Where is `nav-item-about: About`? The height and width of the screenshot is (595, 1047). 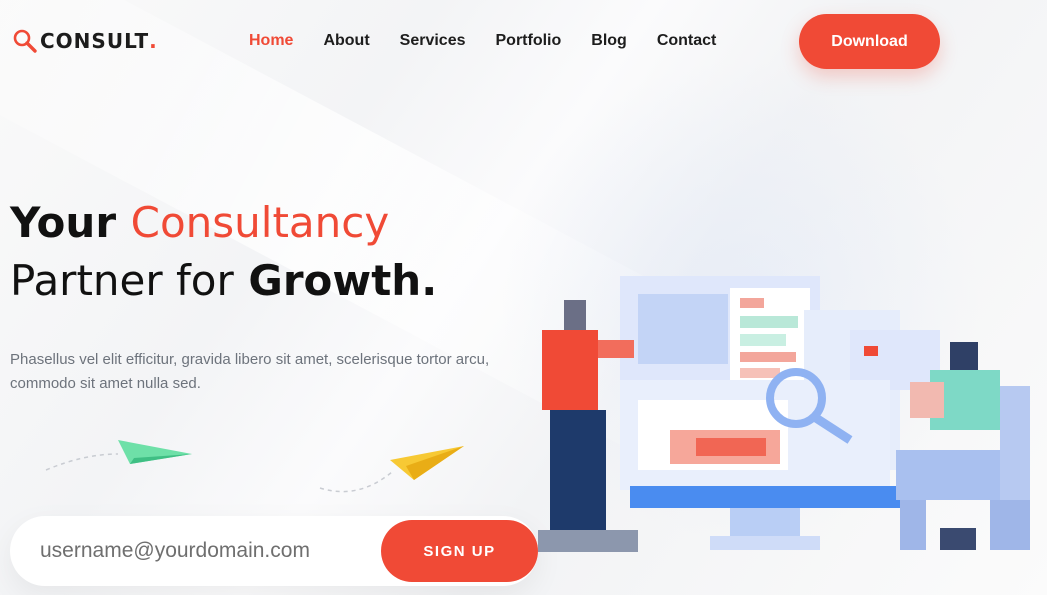
nav-item-about: About is located at coordinates (346, 41).